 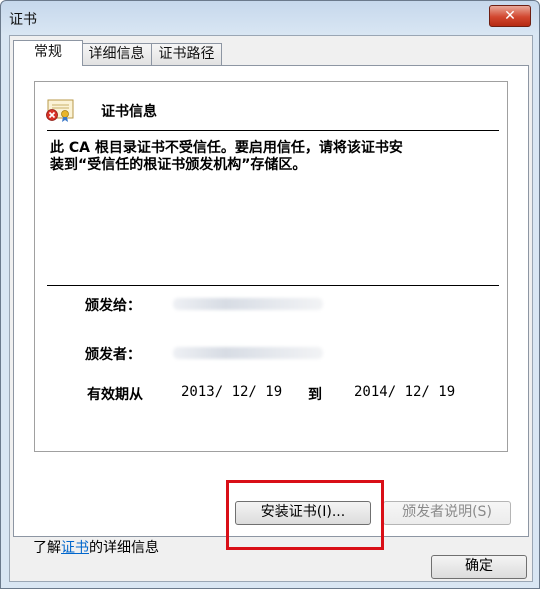 What do you see at coordinates (270, 18) in the screenshot?
I see `title-bar: 证书 ✕` at bounding box center [270, 18].